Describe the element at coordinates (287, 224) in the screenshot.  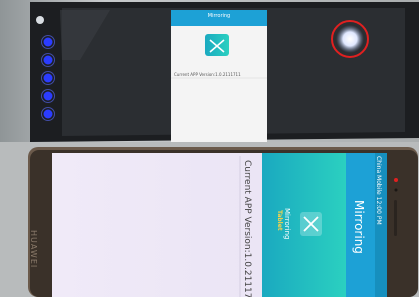
I see `phone-logo-caption: Mirroring` at that location.